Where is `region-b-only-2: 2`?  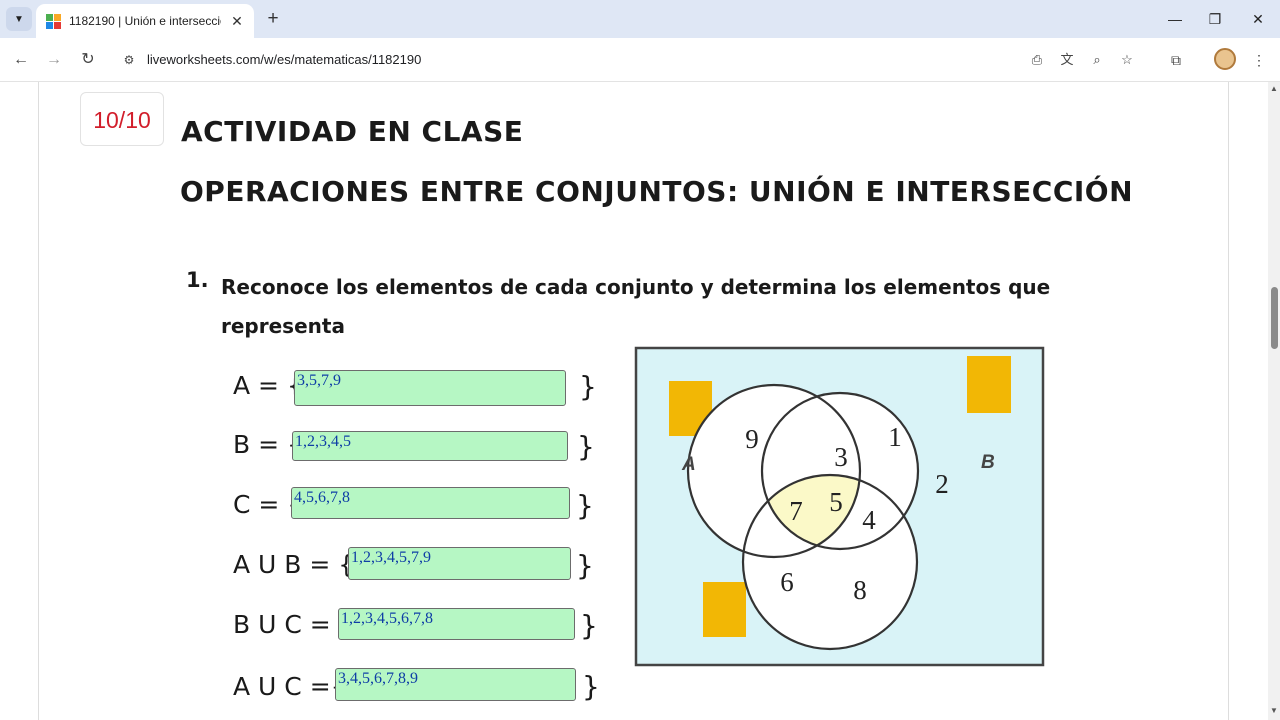
region-b-only-2: 2 is located at coordinates (942, 484).